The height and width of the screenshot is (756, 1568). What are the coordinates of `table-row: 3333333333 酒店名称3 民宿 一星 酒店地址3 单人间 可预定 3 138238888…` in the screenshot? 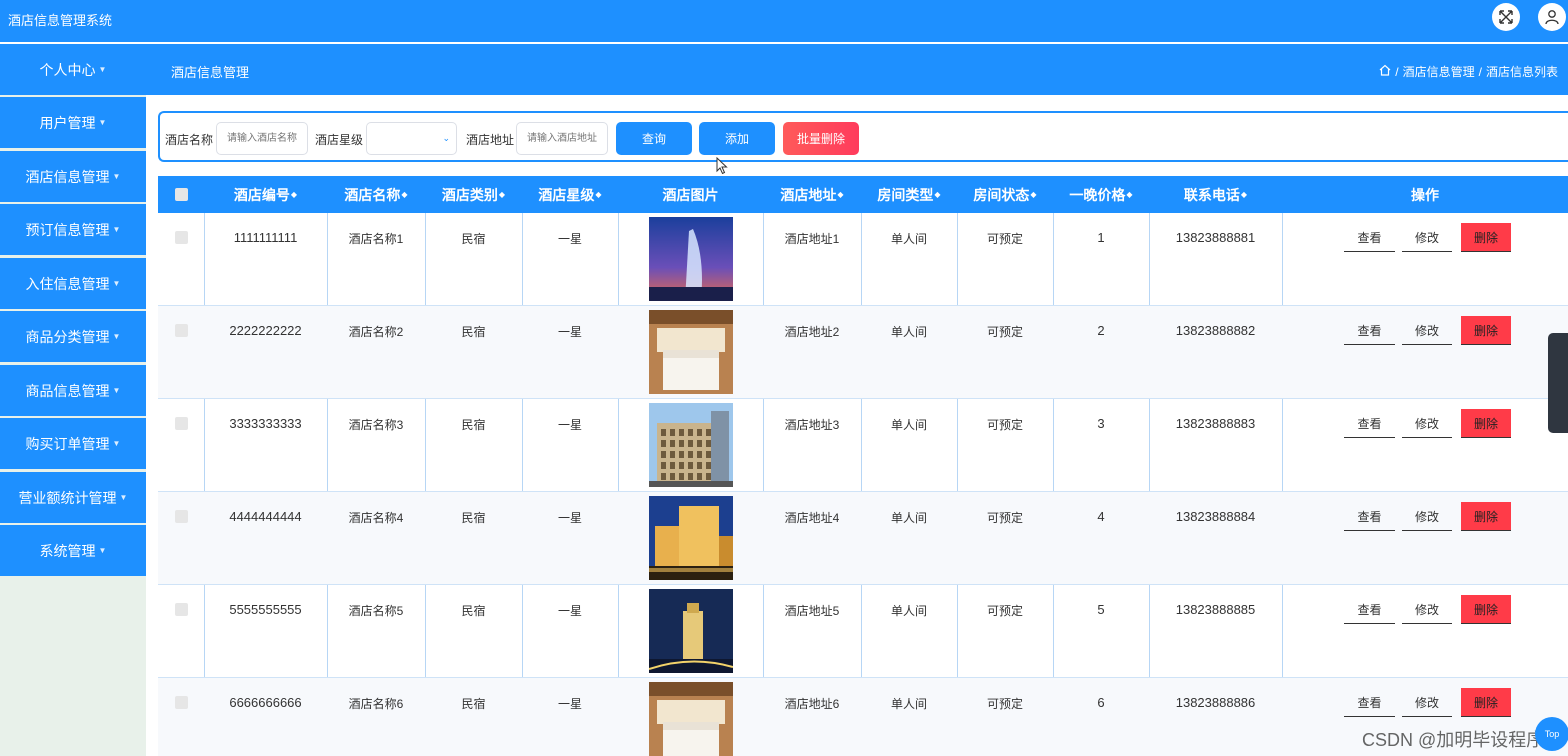 It's located at (863, 445).